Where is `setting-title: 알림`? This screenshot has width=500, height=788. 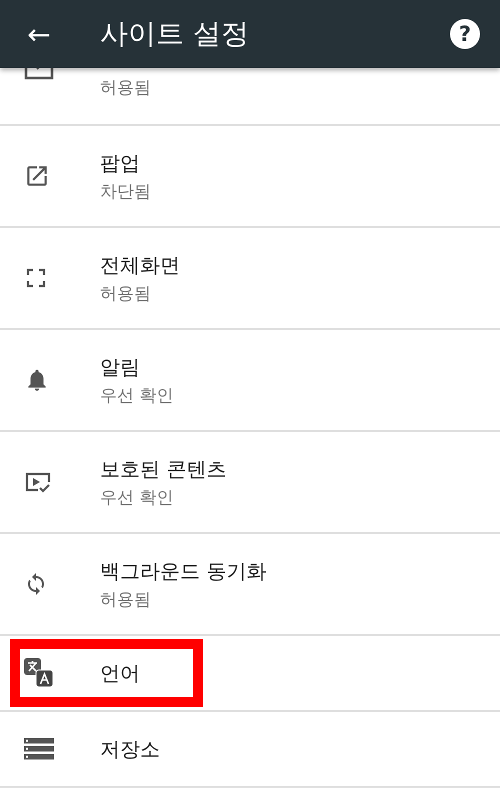
setting-title: 알림 is located at coordinates (137, 367).